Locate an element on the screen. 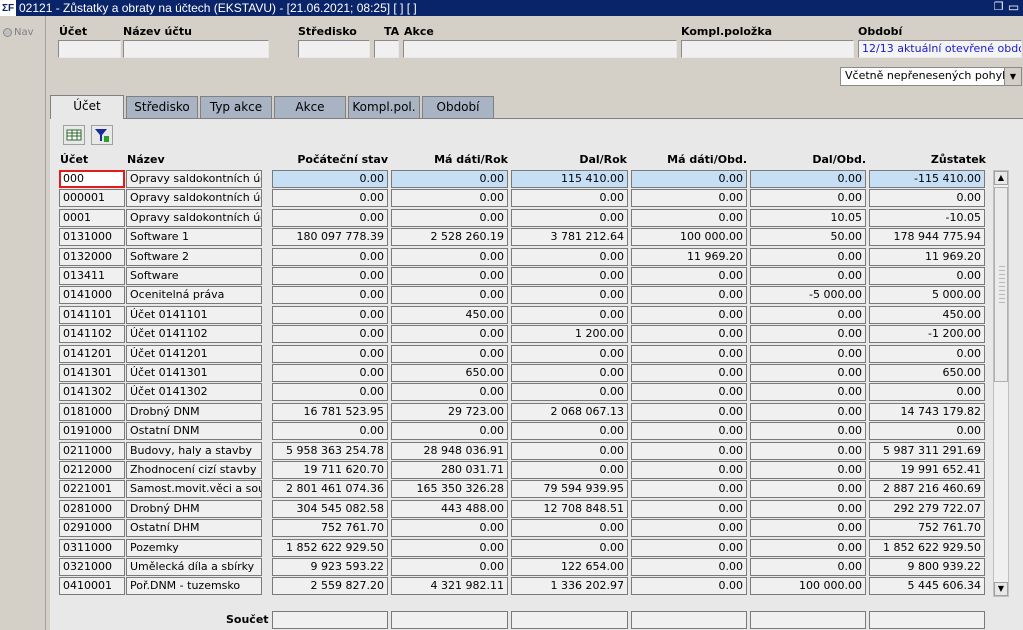  cell-opening-balance: 180 097 778.39 is located at coordinates (330, 237).